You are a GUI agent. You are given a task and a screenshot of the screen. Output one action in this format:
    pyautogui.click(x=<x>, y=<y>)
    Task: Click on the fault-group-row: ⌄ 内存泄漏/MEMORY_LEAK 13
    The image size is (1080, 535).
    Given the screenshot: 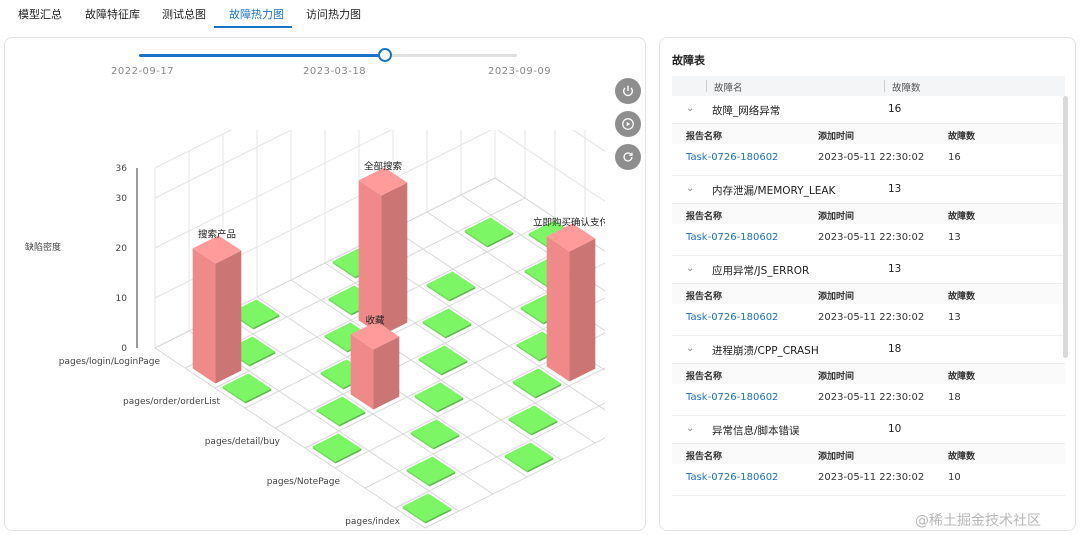 What is the action you would take?
    pyautogui.click(x=868, y=190)
    